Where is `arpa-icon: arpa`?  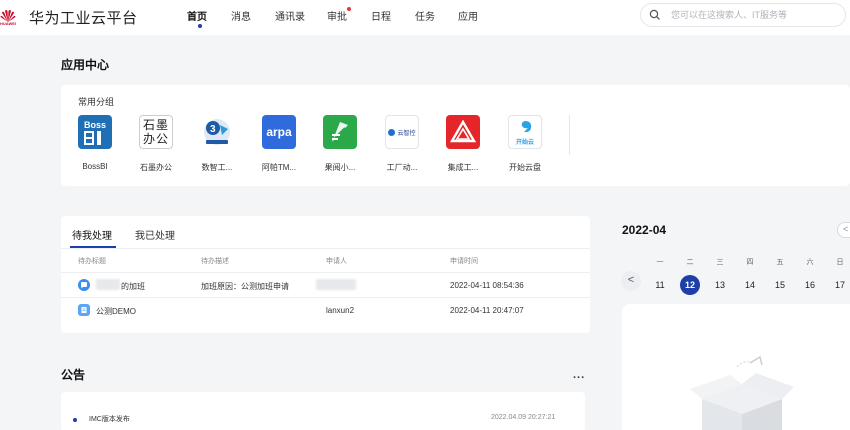
arpa-icon: arpa is located at coordinates (279, 132).